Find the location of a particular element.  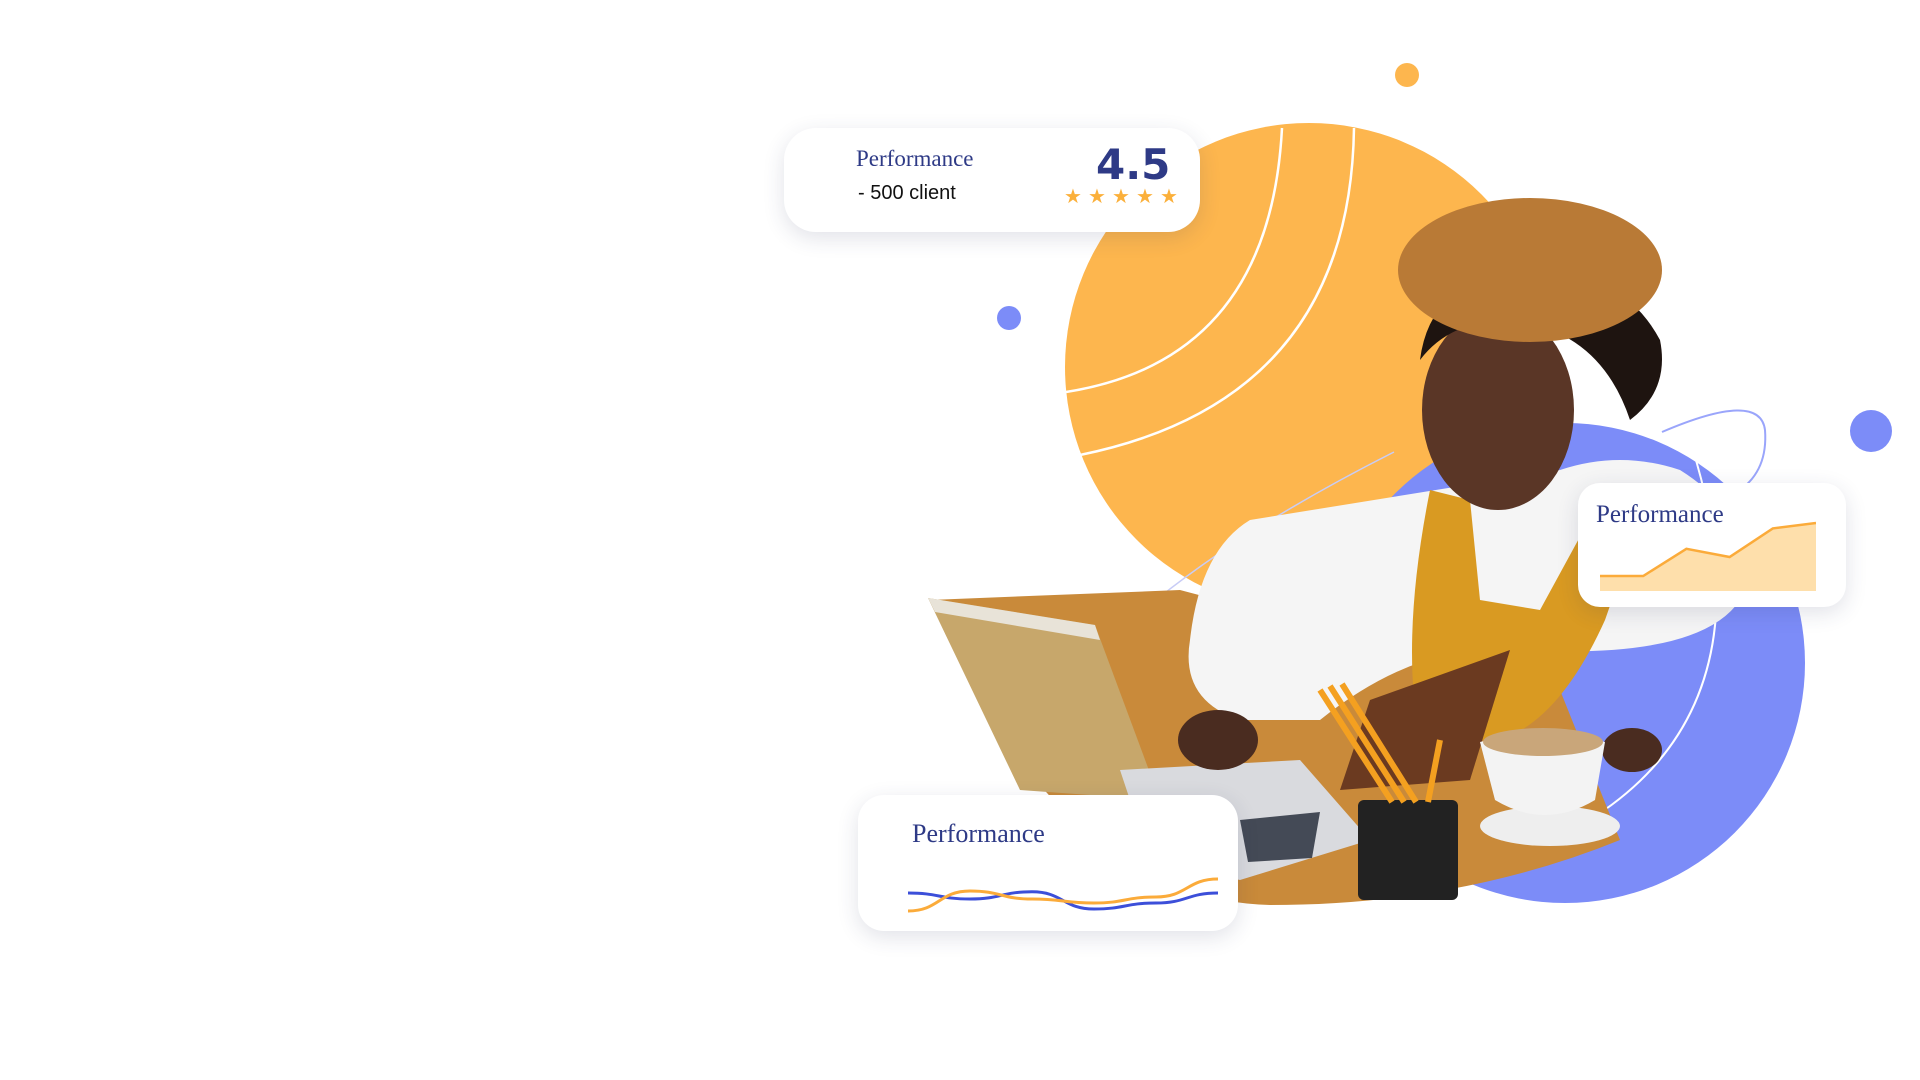

star-rating: ★ ★ ★ ★ ★ is located at coordinates (1122, 196).